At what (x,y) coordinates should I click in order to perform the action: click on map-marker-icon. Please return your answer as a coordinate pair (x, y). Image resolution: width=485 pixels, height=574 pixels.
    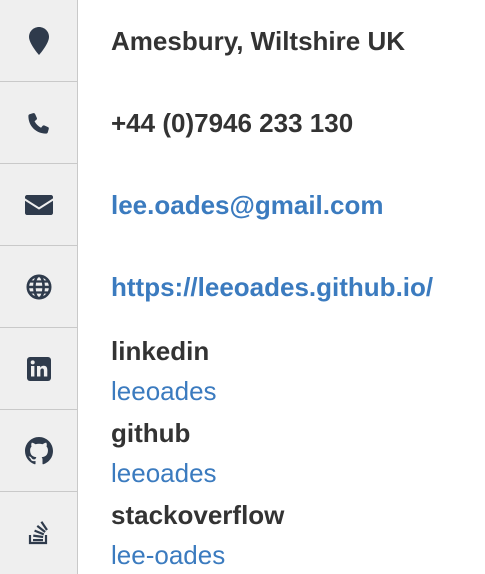
    Looking at the image, I should click on (38, 40).